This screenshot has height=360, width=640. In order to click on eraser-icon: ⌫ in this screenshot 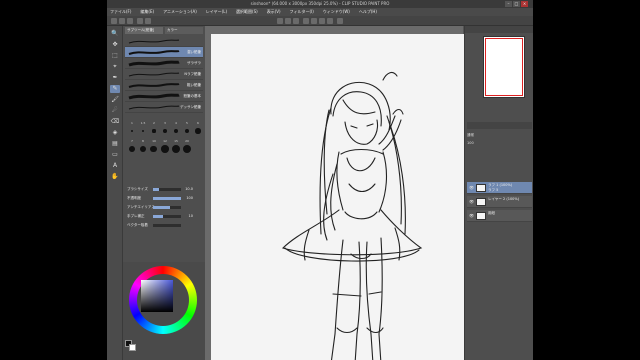, I will do `click(115, 122)`.